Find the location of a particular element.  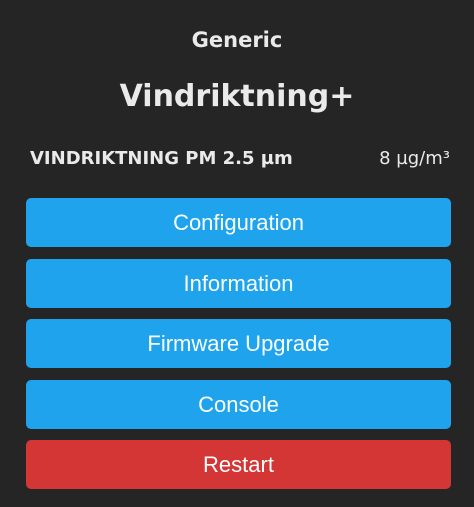

firmware-upgrade-button: Firmware Upgrade is located at coordinates (238, 343).